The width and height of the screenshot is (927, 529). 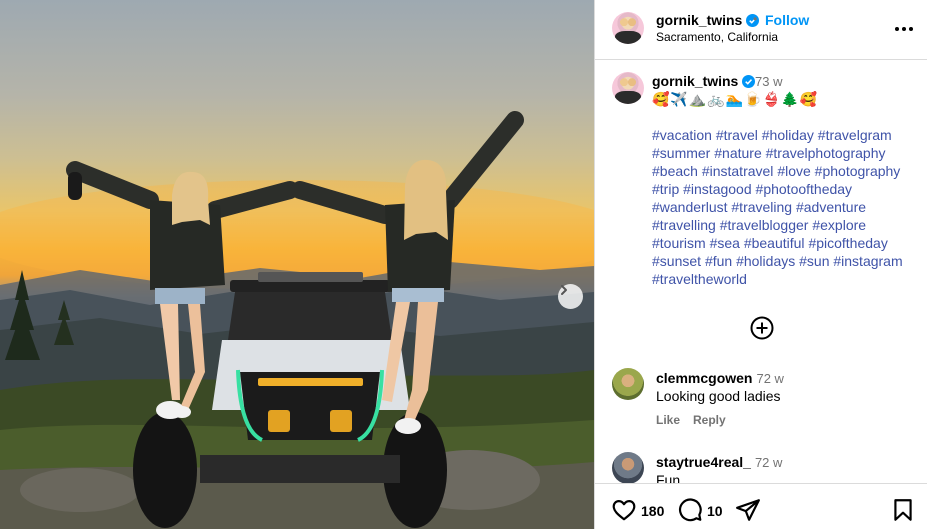 I want to click on hashtag-link: #holiday, so click(x=788, y=135).